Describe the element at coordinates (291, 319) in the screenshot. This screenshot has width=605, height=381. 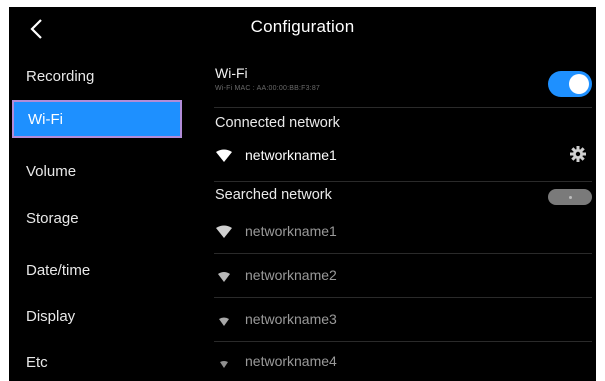
I see `searched-network-name: networkname3` at that location.